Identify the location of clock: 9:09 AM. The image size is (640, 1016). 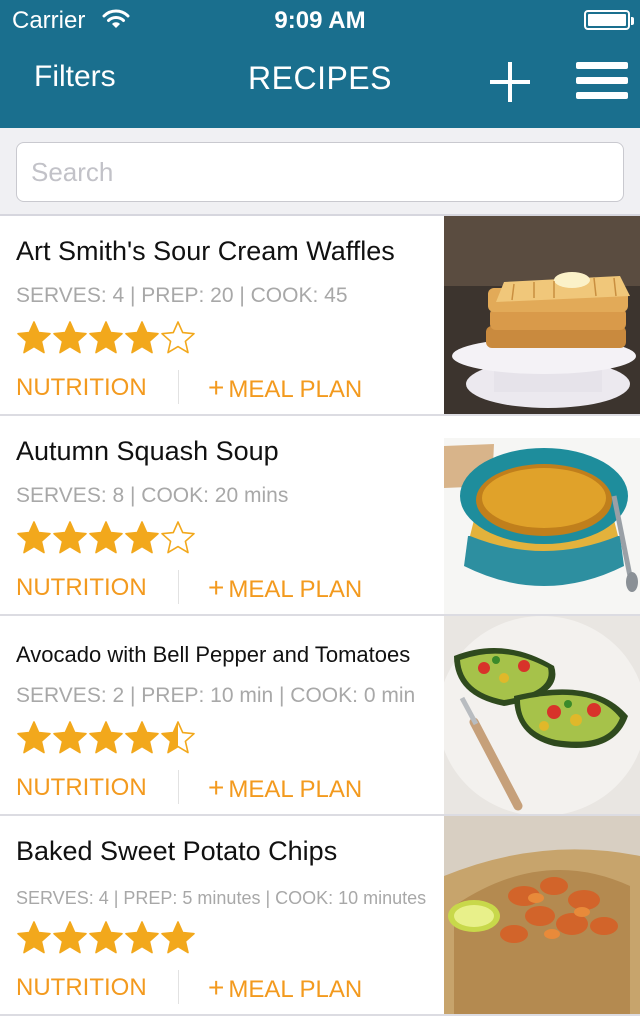
(320, 20).